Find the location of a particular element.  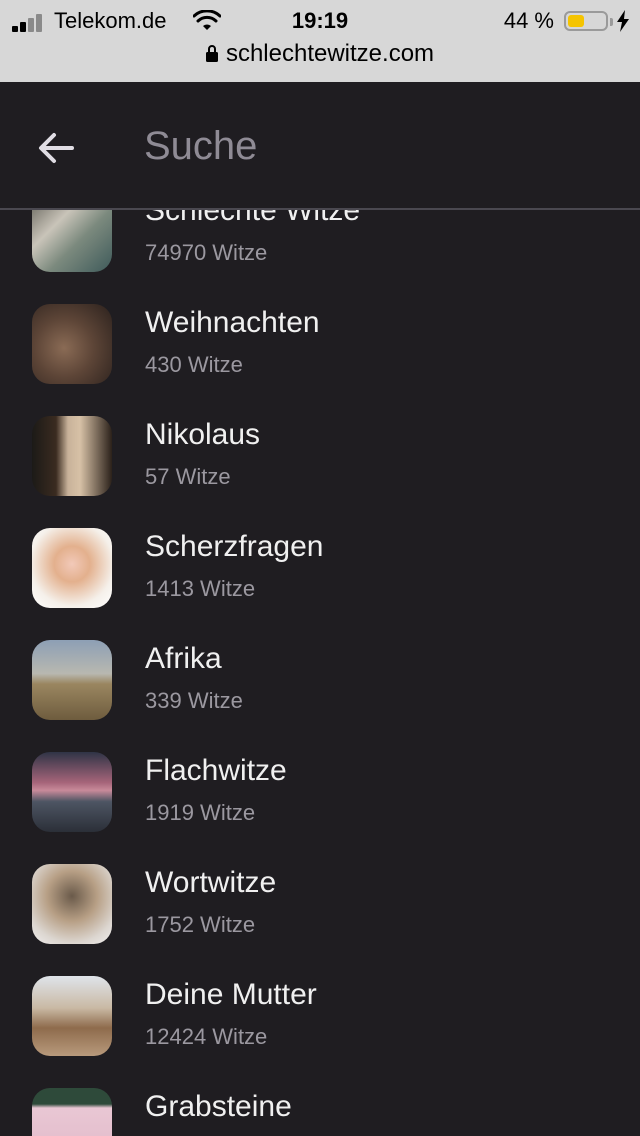

category-title: Schlechte Witze is located at coordinates (253, 218).